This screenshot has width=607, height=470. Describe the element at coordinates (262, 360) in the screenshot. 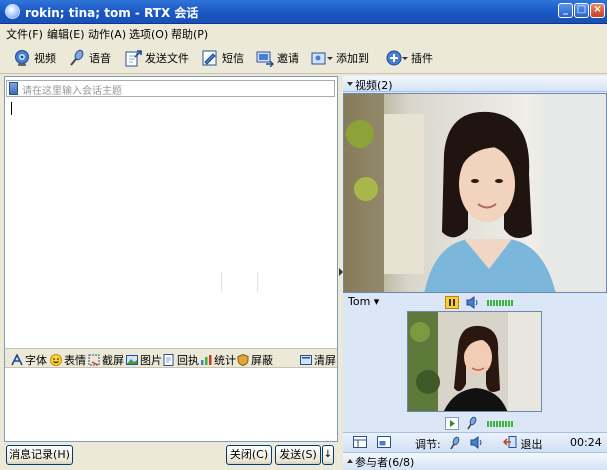

I see `shield-label: 屏蔽` at that location.